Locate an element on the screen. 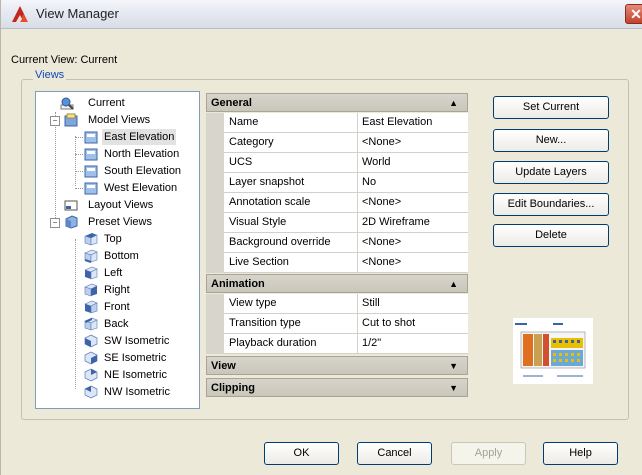  collapse-preset-views-toggle: − is located at coordinates (55, 223).